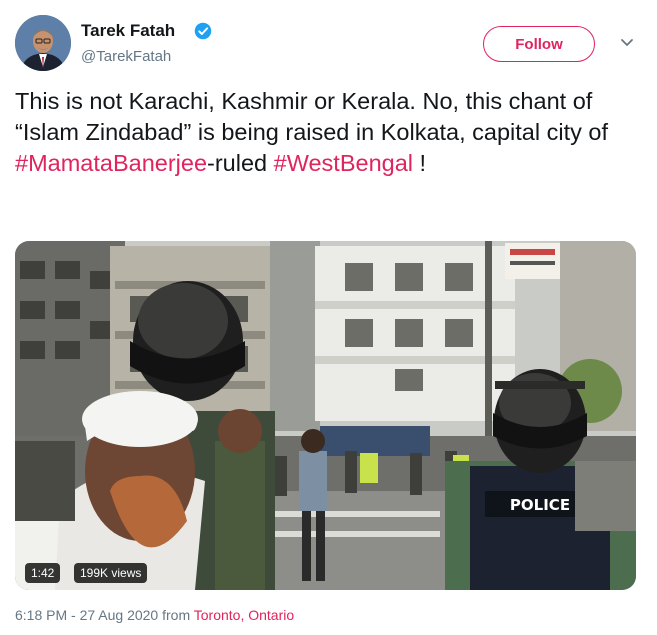  Describe the element at coordinates (343, 163) in the screenshot. I see `hashtag-link: #WestBengal` at that location.